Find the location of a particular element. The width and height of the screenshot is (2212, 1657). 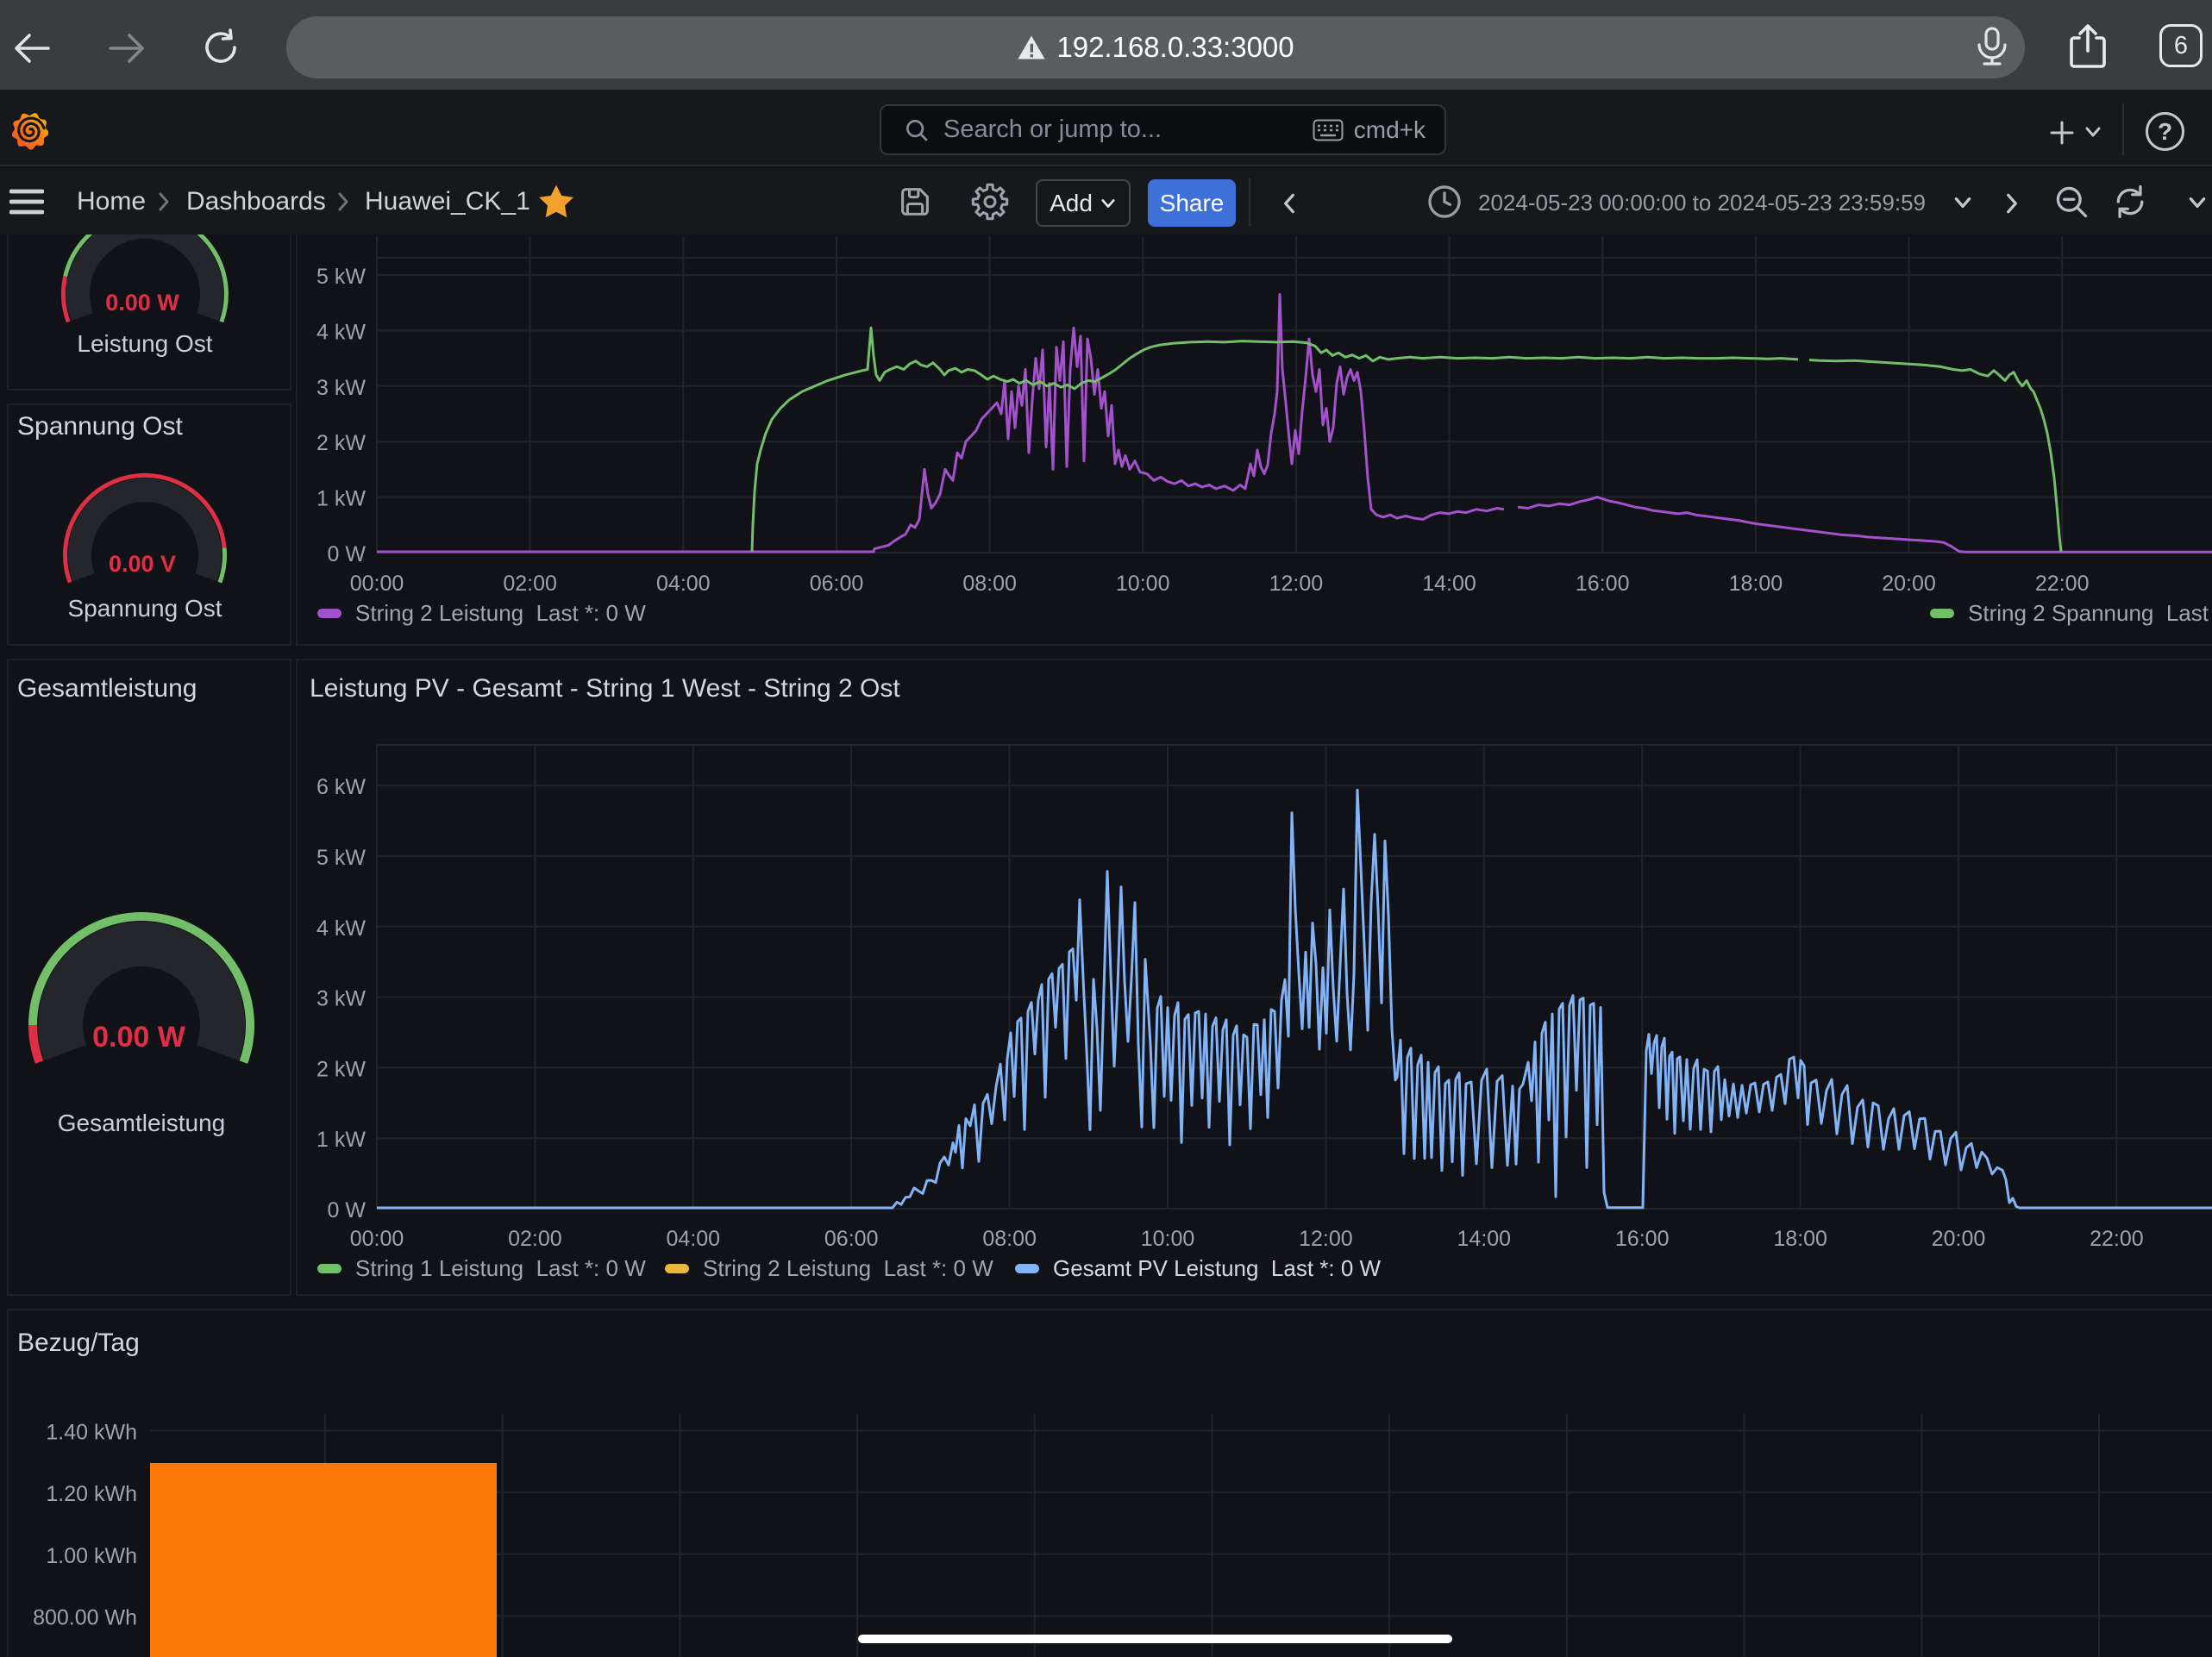

svg-text: 1.40 kWh is located at coordinates (91, 1432).